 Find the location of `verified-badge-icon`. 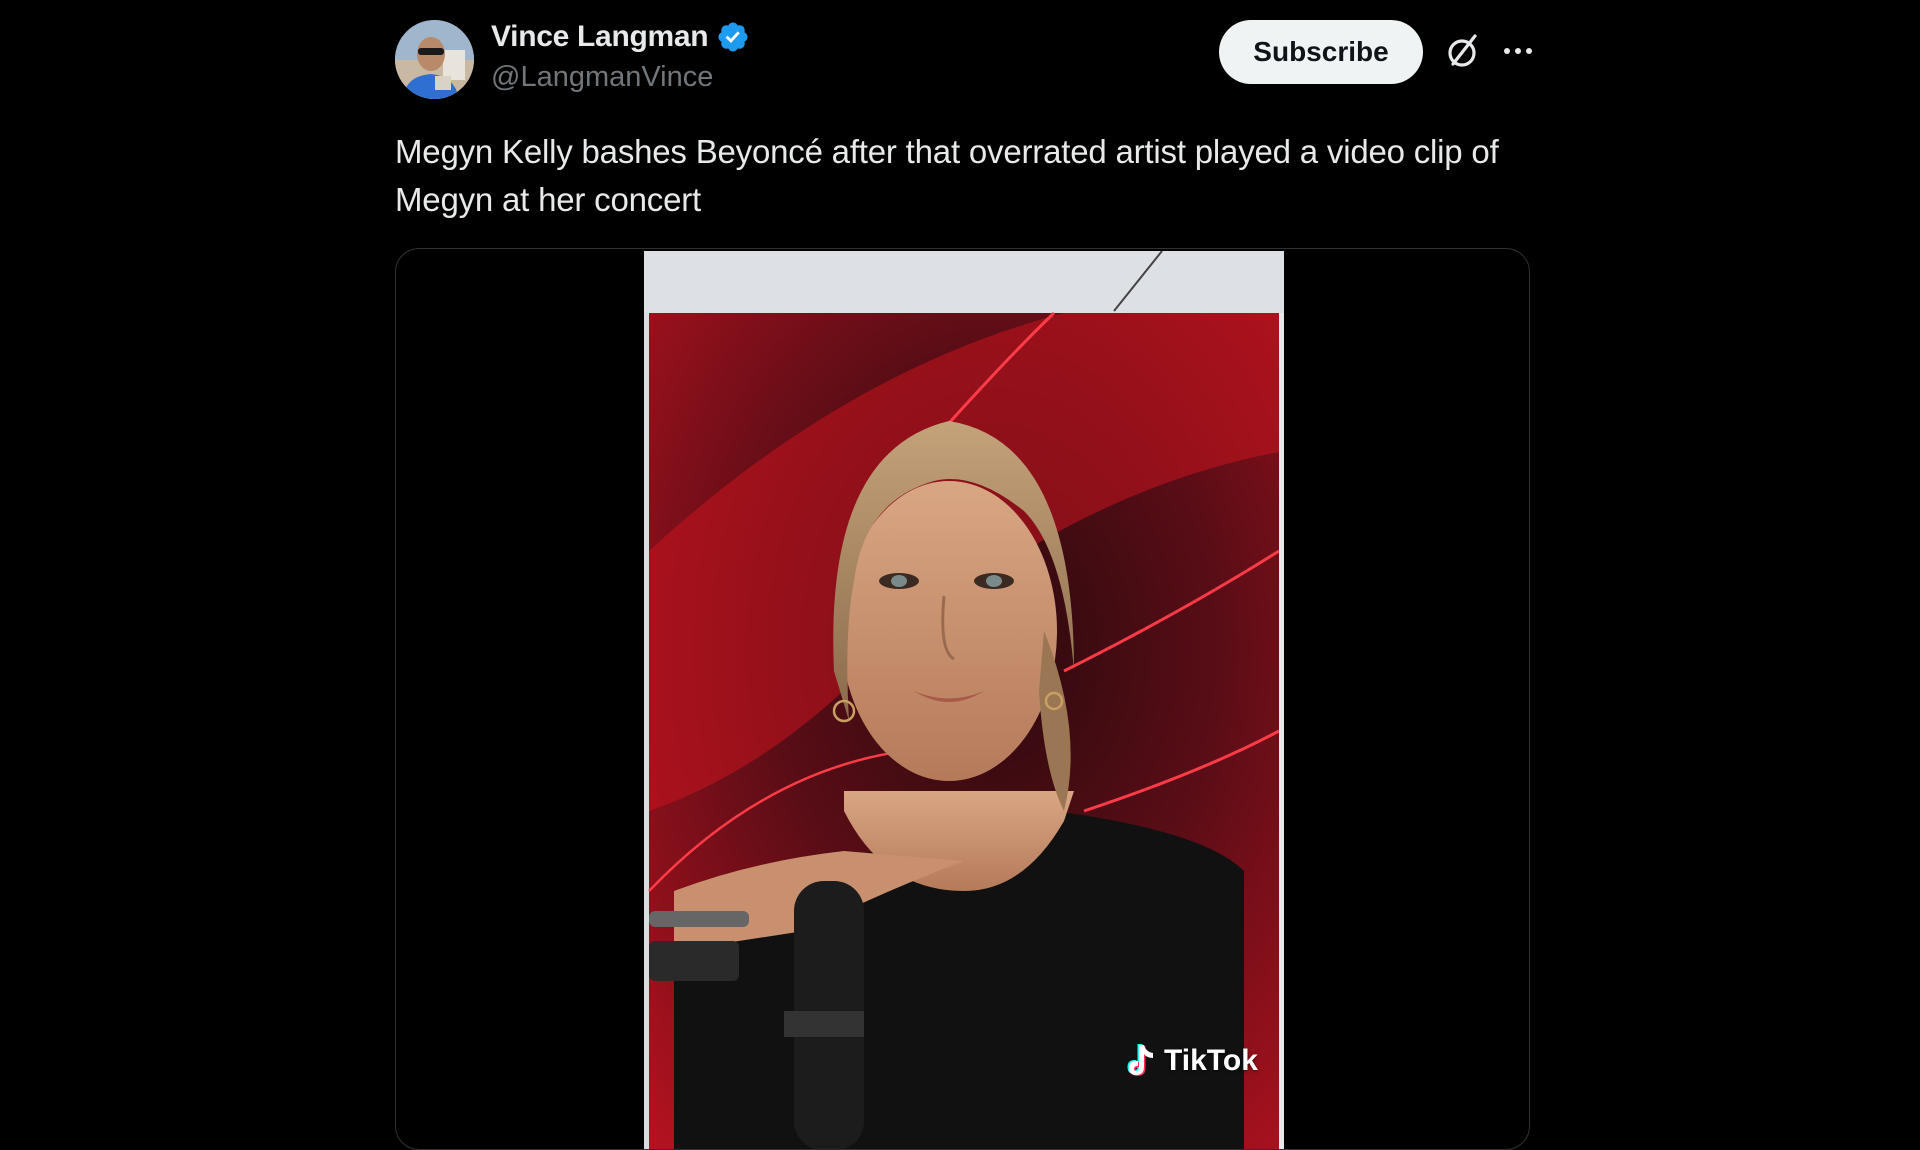

verified-badge-icon is located at coordinates (733, 37).